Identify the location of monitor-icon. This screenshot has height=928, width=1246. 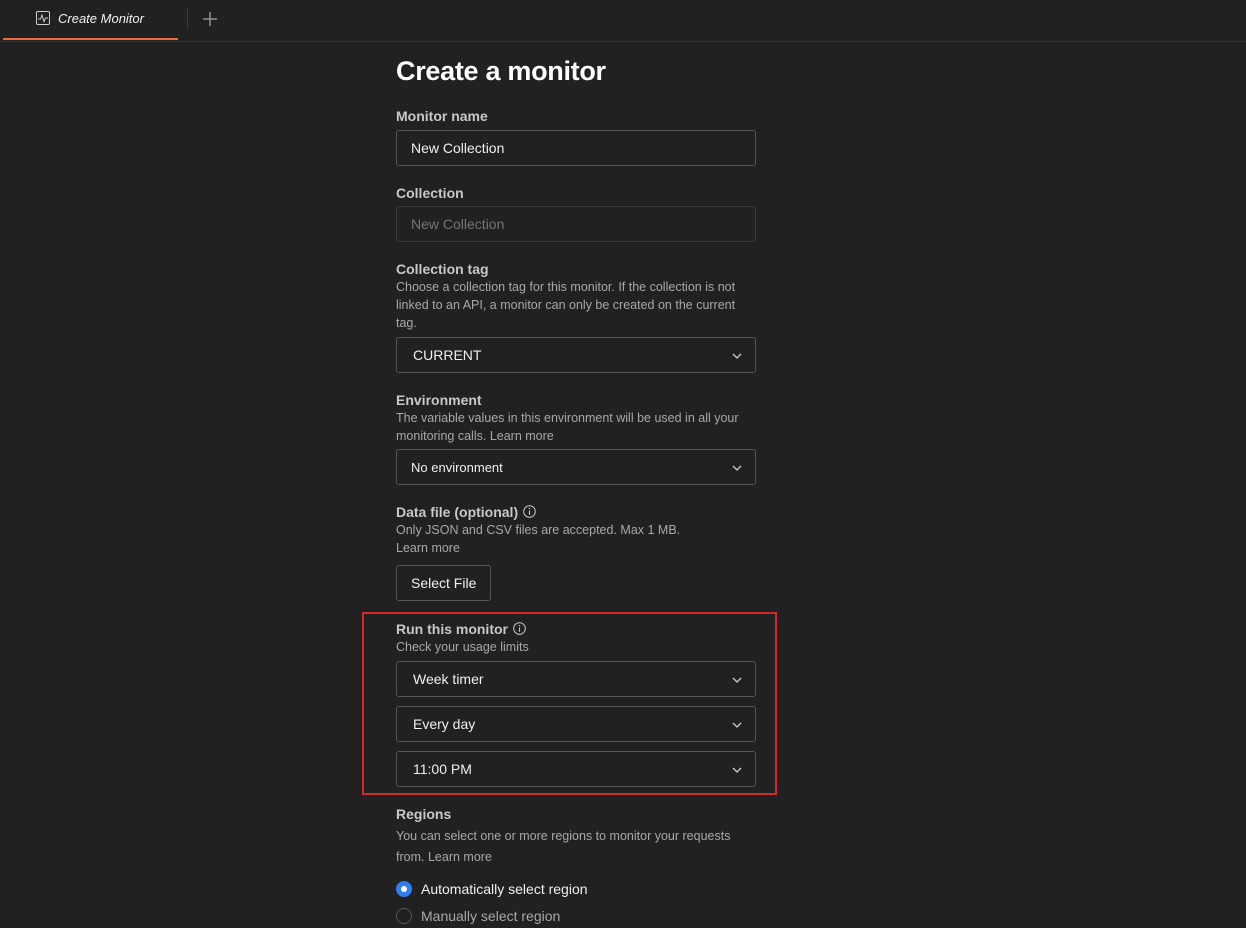
(43, 18).